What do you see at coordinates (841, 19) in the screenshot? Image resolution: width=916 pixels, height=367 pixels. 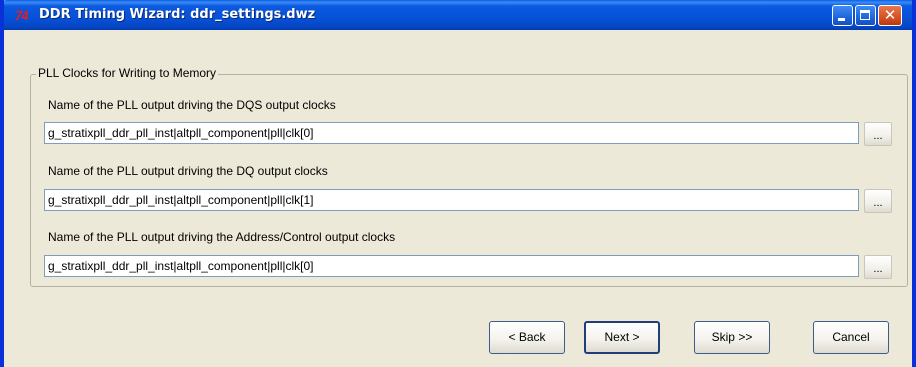 I see `minimize-icon` at bounding box center [841, 19].